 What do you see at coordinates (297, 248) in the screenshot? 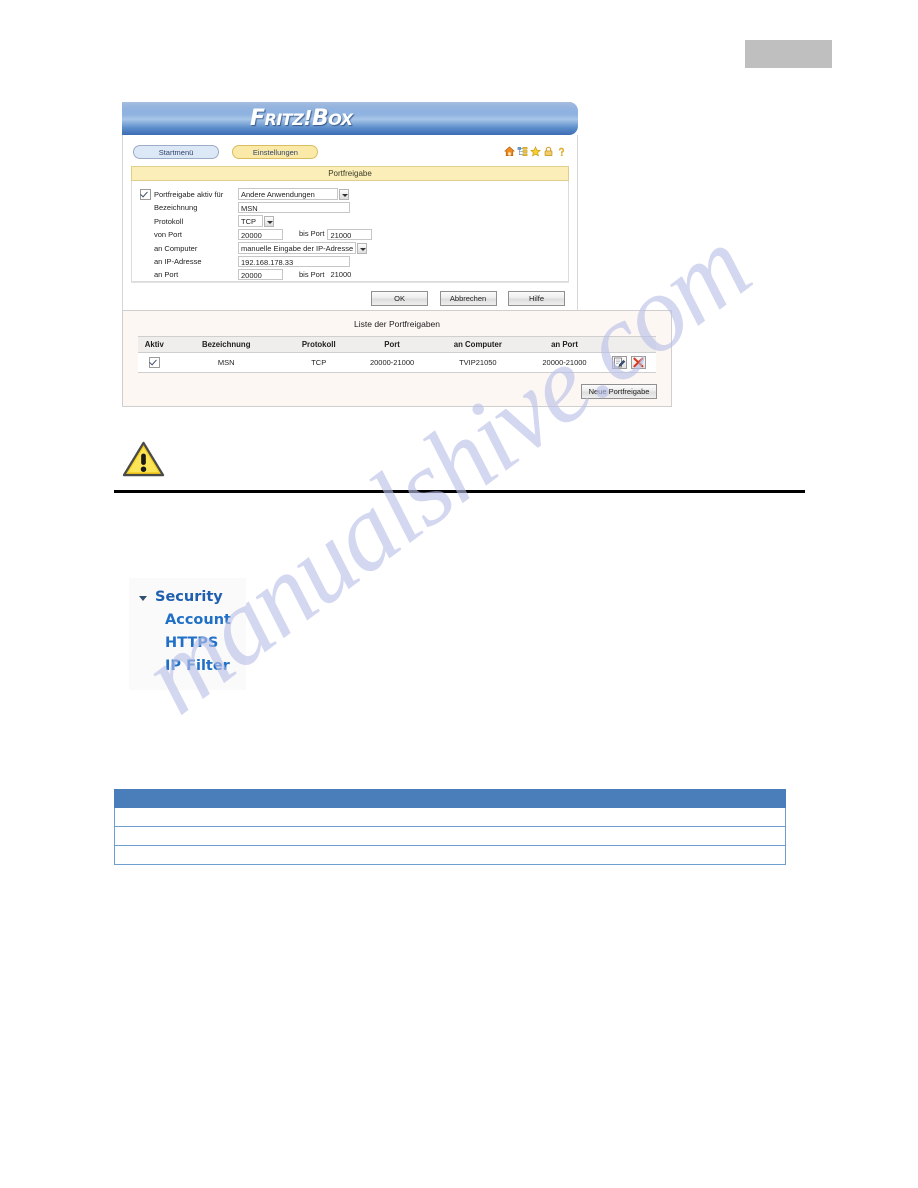
I see `an-computer-select-value: manuelle Eingabe der IP-Adresse` at bounding box center [297, 248].